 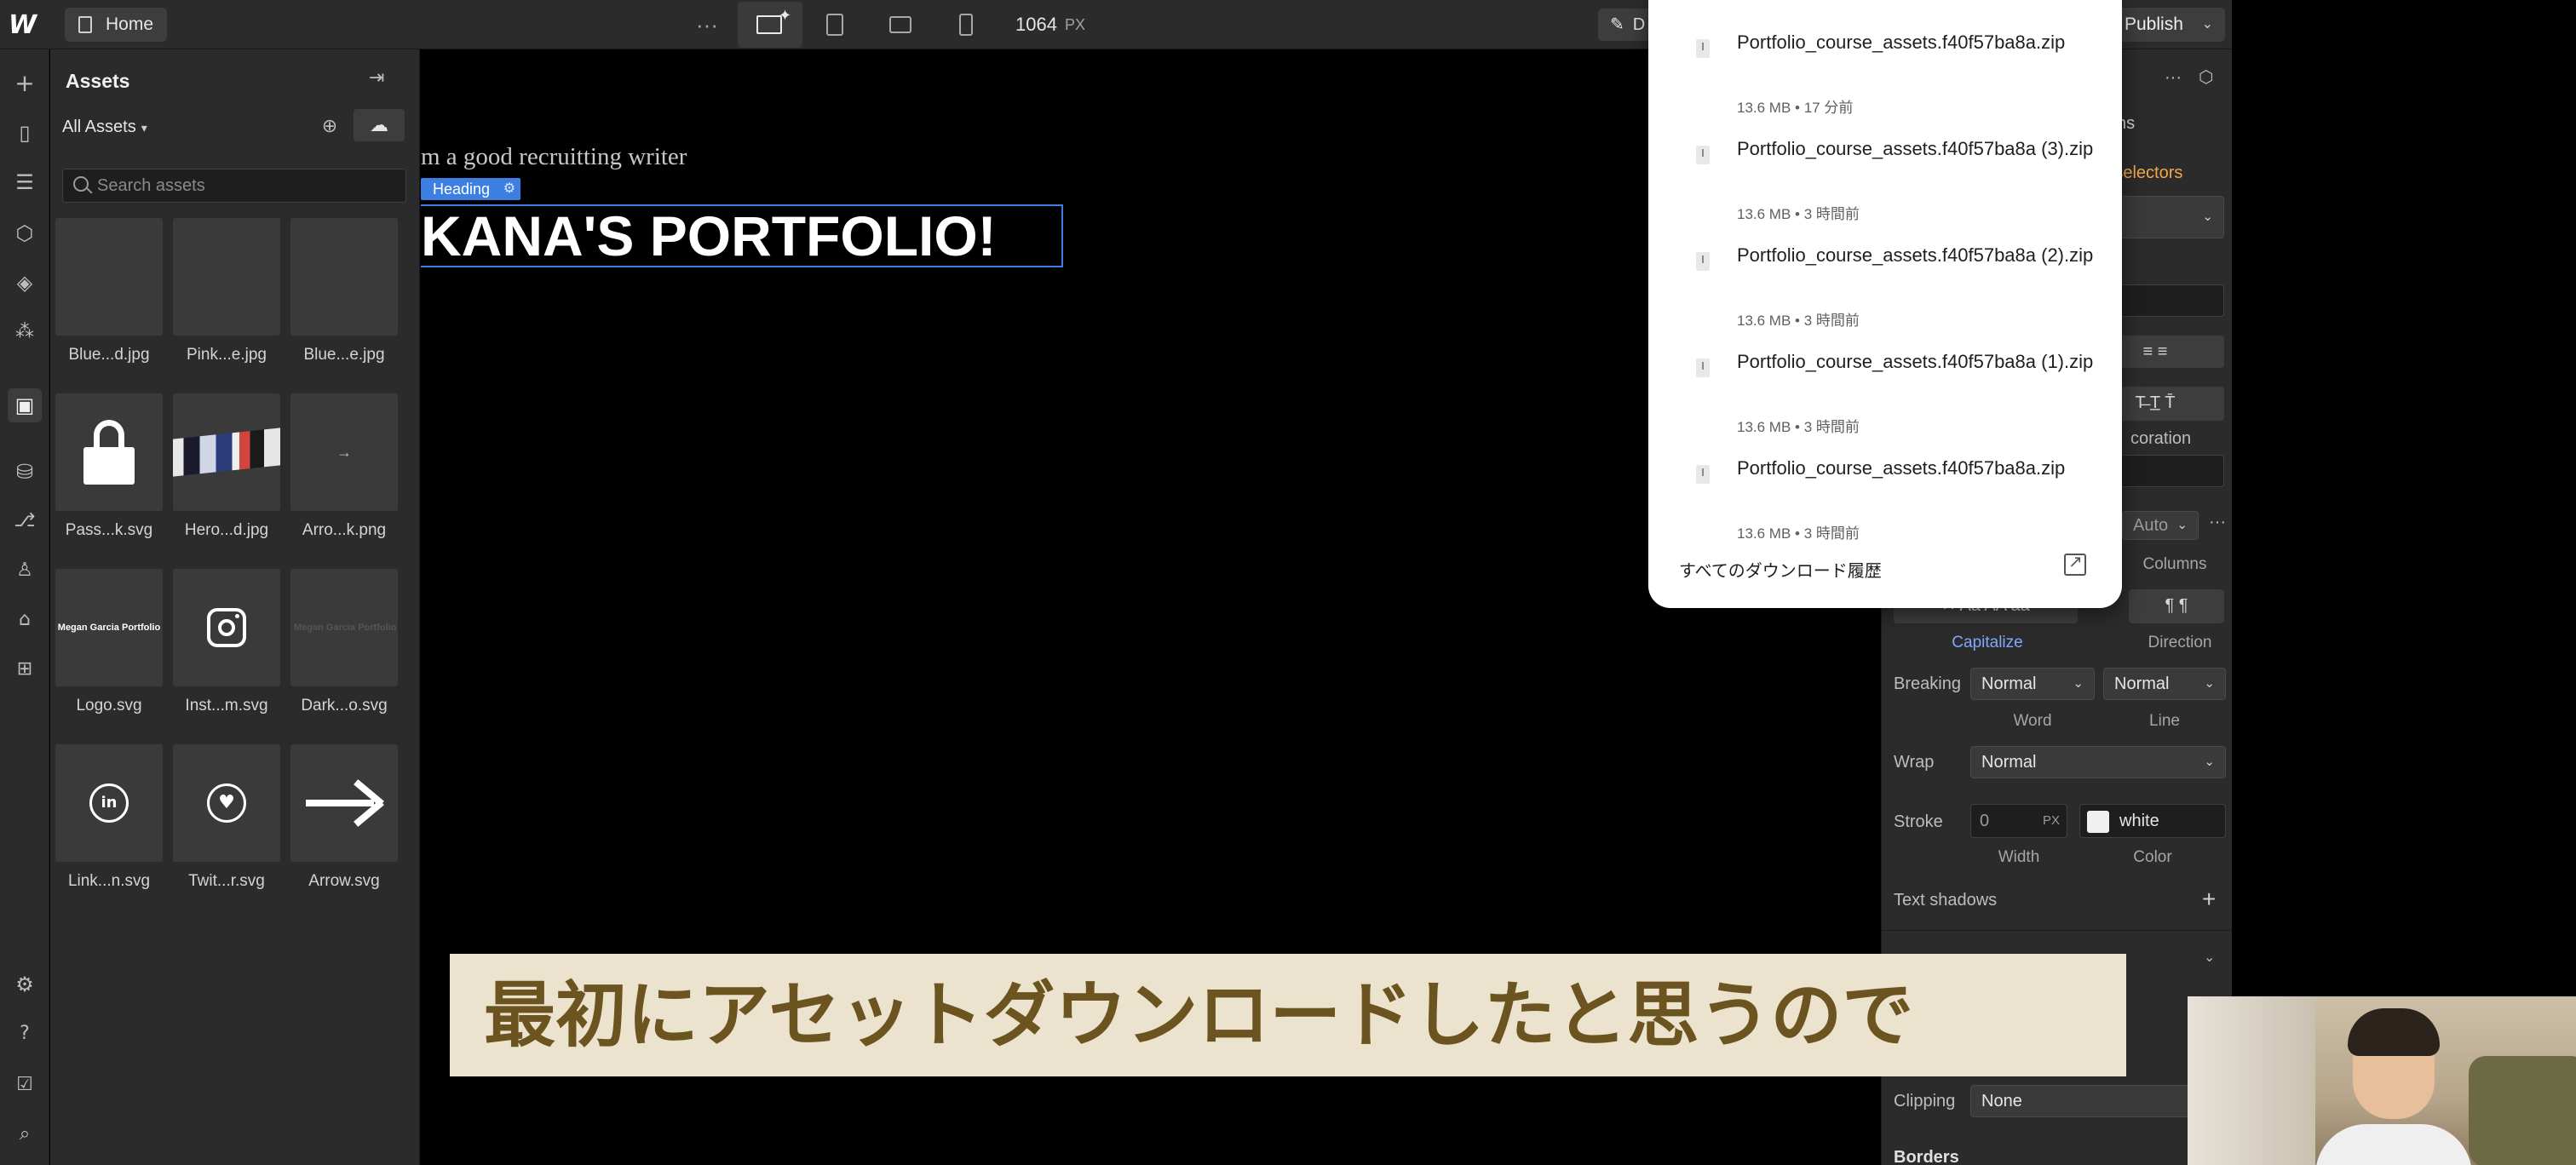 I want to click on add-elements-icon: +, so click(x=25, y=83).